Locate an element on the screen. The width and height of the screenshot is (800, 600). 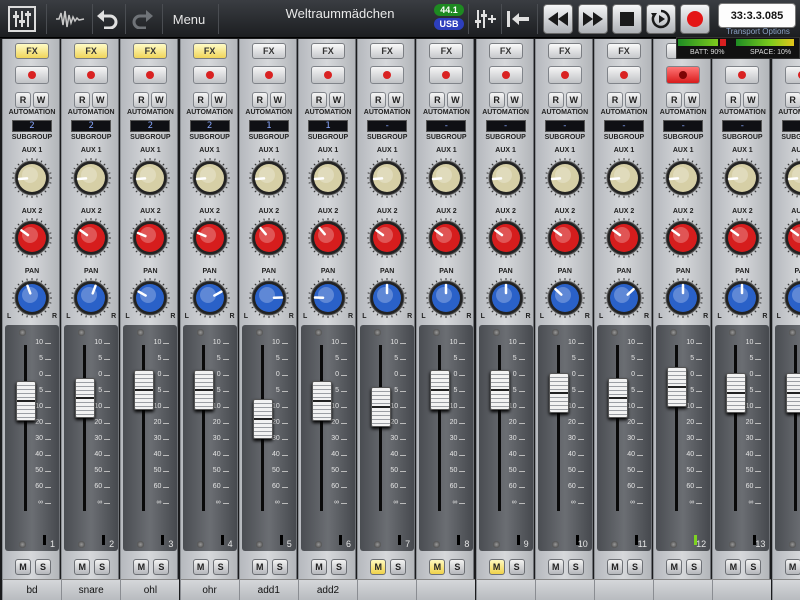
fader-add-icon is located at coordinates (485, 19).